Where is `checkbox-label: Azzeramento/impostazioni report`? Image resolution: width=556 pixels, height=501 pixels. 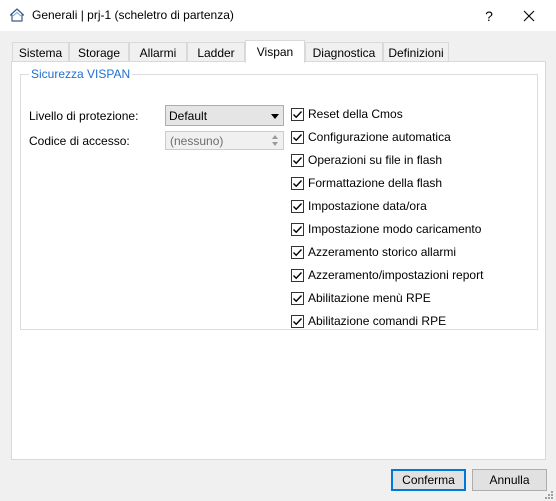
checkbox-label: Azzeramento/impostazioni report is located at coordinates (396, 275).